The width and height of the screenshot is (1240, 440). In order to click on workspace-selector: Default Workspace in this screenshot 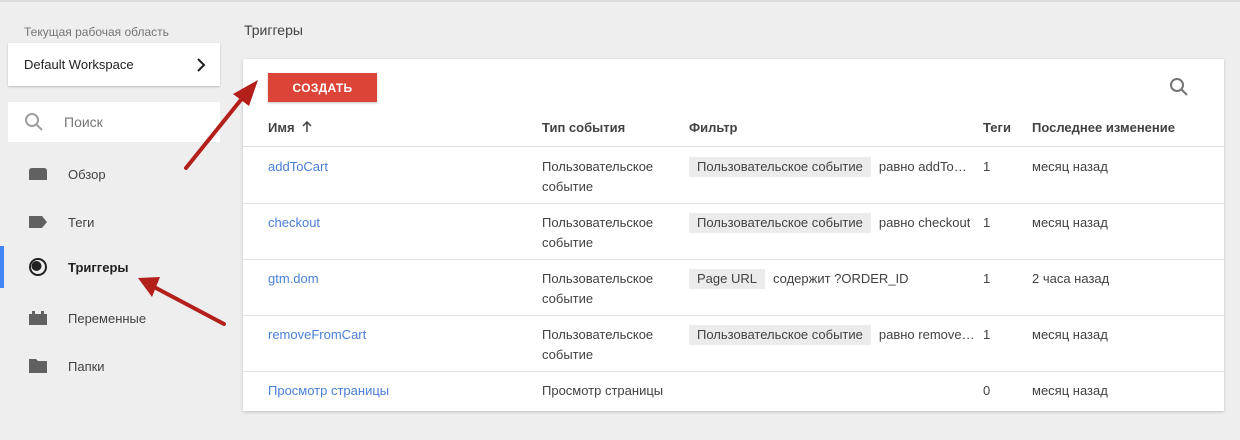, I will do `click(114, 64)`.